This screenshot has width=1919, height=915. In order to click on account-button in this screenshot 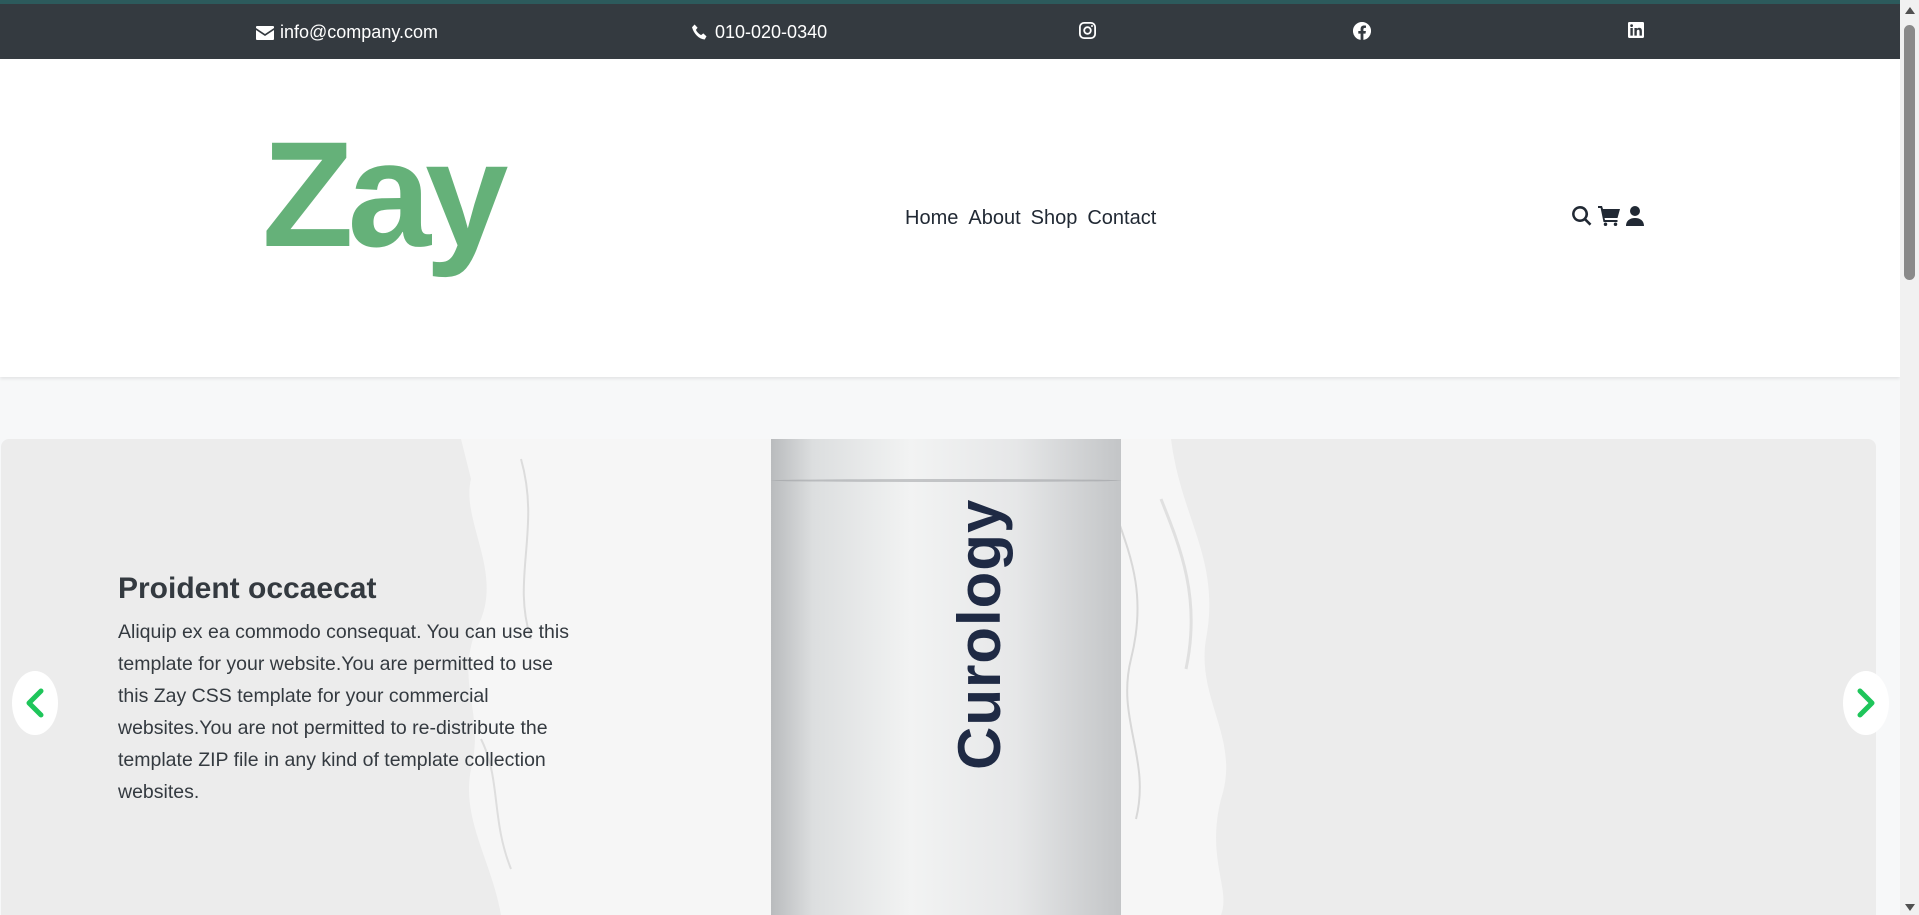, I will do `click(1635, 216)`.